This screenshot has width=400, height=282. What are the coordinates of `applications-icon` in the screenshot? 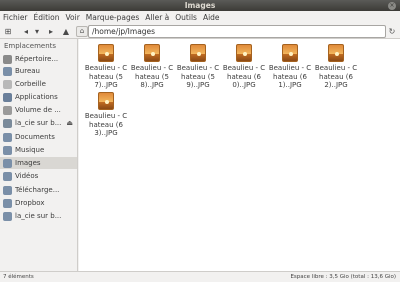 It's located at (7, 97).